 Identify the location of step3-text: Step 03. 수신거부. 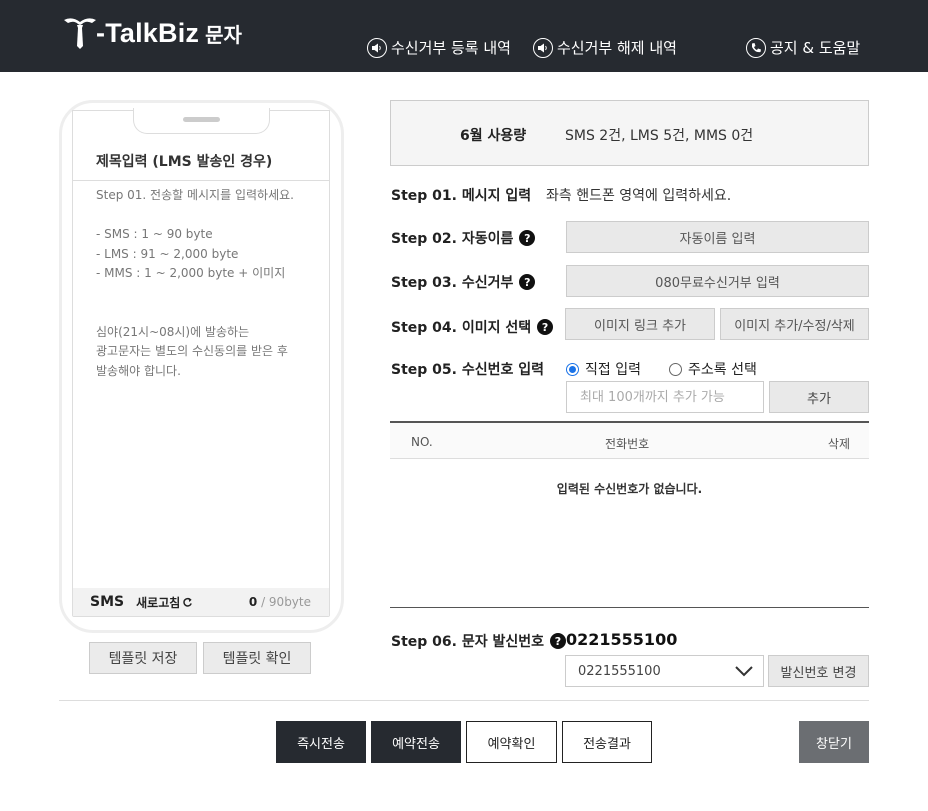
(452, 283).